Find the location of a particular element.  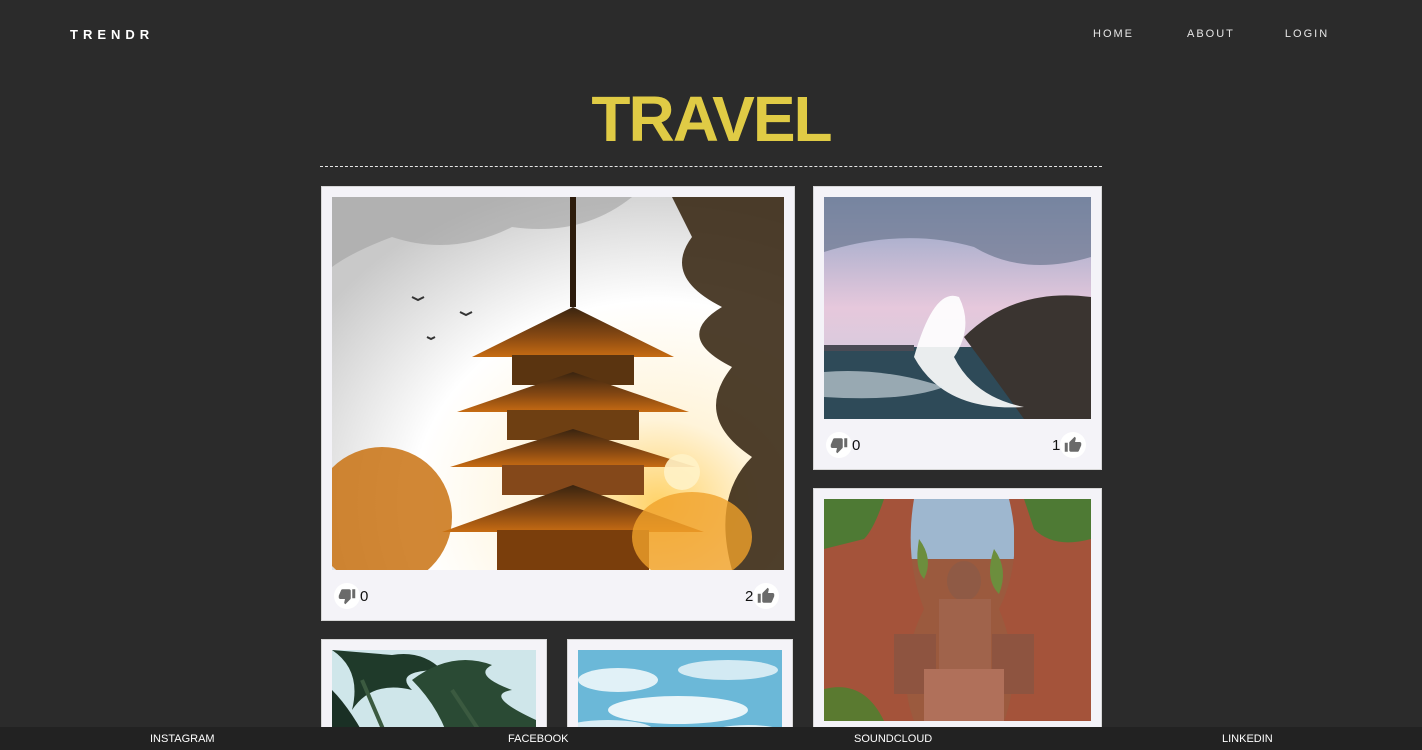

nav-home-link: HOME is located at coordinates (1113, 34).